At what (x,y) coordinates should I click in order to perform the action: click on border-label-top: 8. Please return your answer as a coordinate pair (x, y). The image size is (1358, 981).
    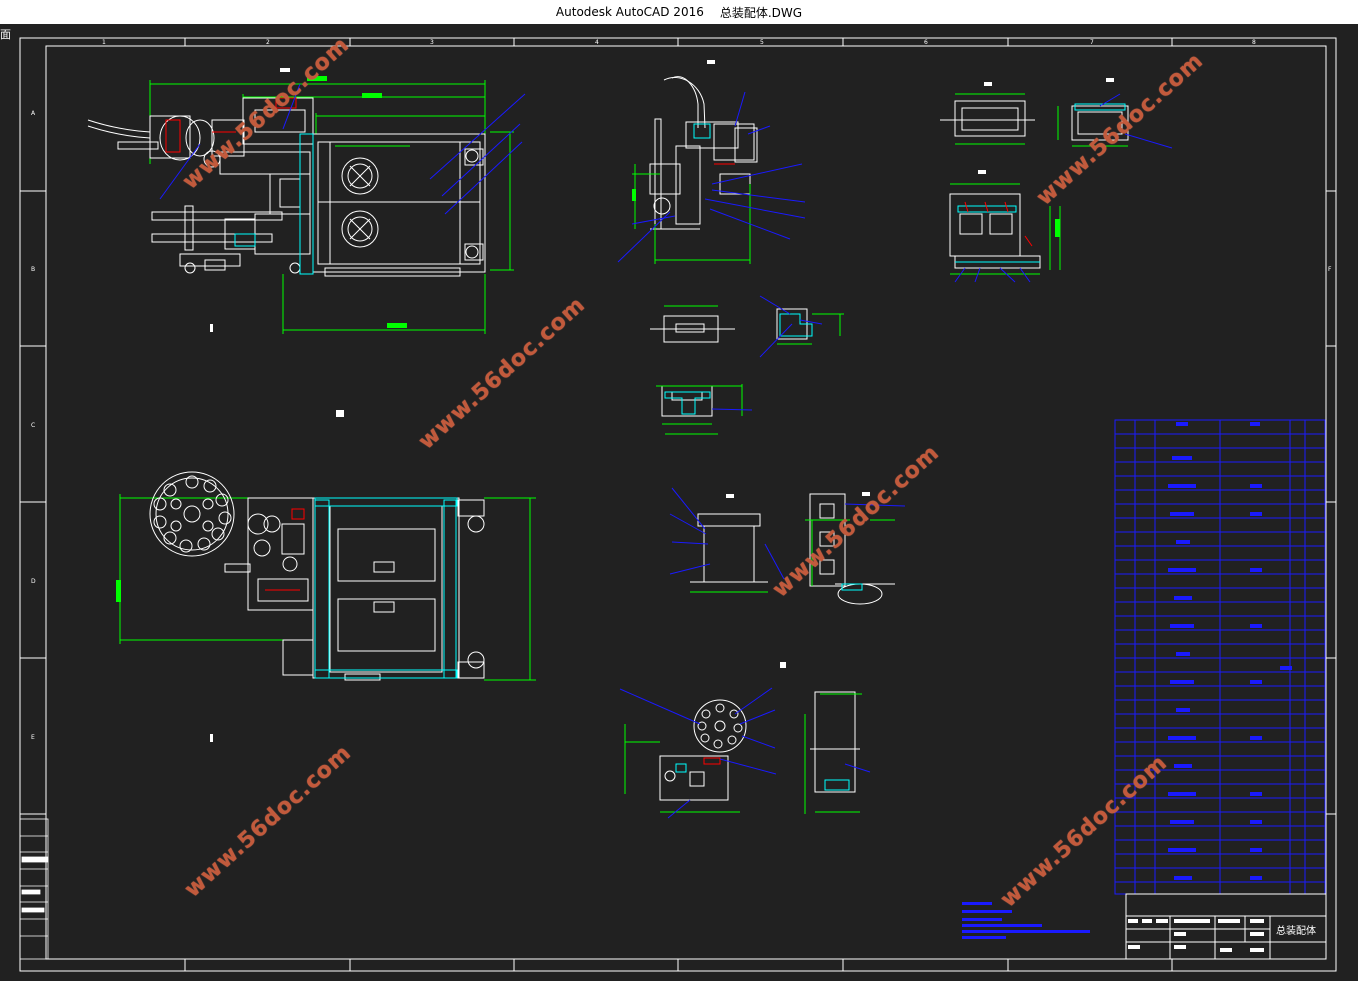
    Looking at the image, I should click on (1254, 42).